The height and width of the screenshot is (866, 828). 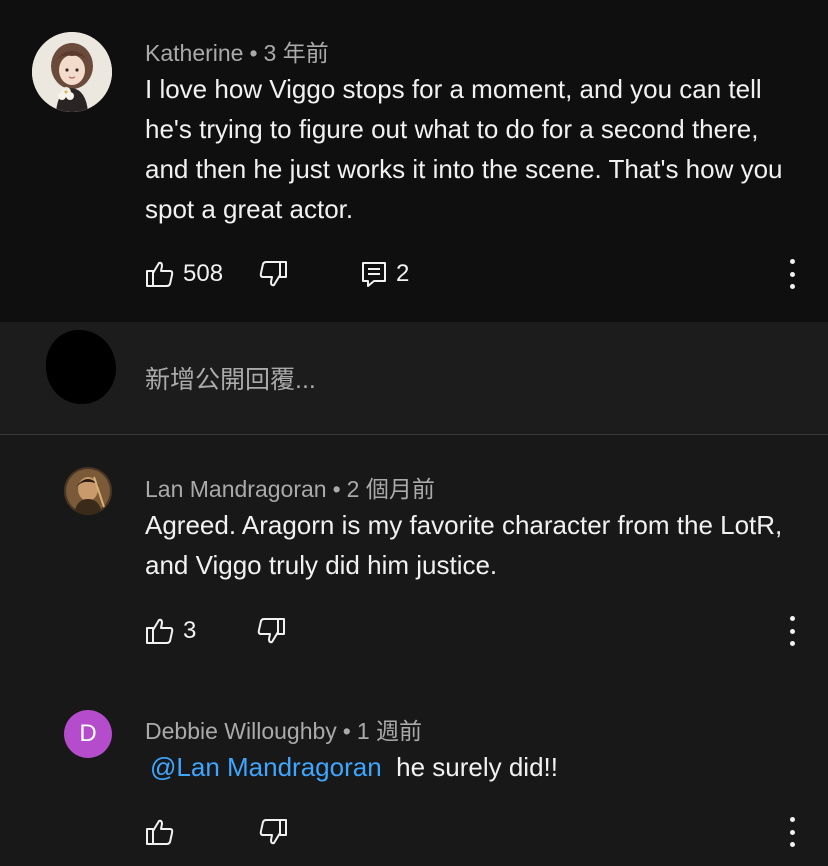 I want to click on author-avatar, so click(x=72, y=72).